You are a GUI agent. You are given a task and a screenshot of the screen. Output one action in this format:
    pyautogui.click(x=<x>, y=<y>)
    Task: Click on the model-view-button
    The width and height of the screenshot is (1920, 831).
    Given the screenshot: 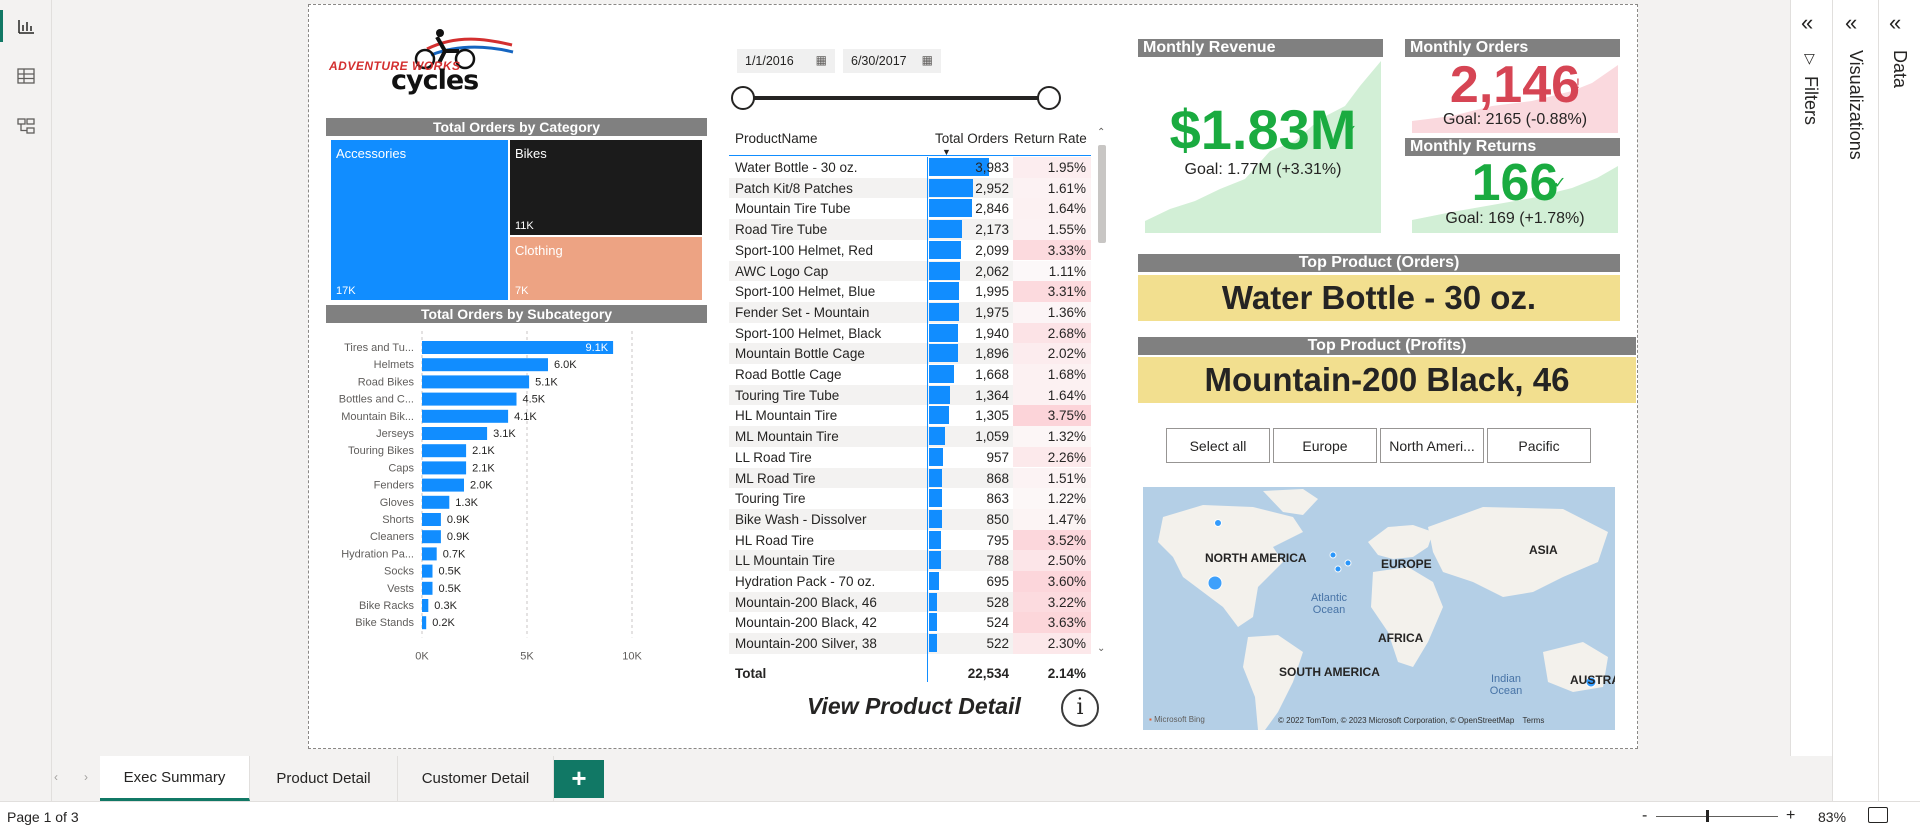 What is the action you would take?
    pyautogui.click(x=26, y=126)
    